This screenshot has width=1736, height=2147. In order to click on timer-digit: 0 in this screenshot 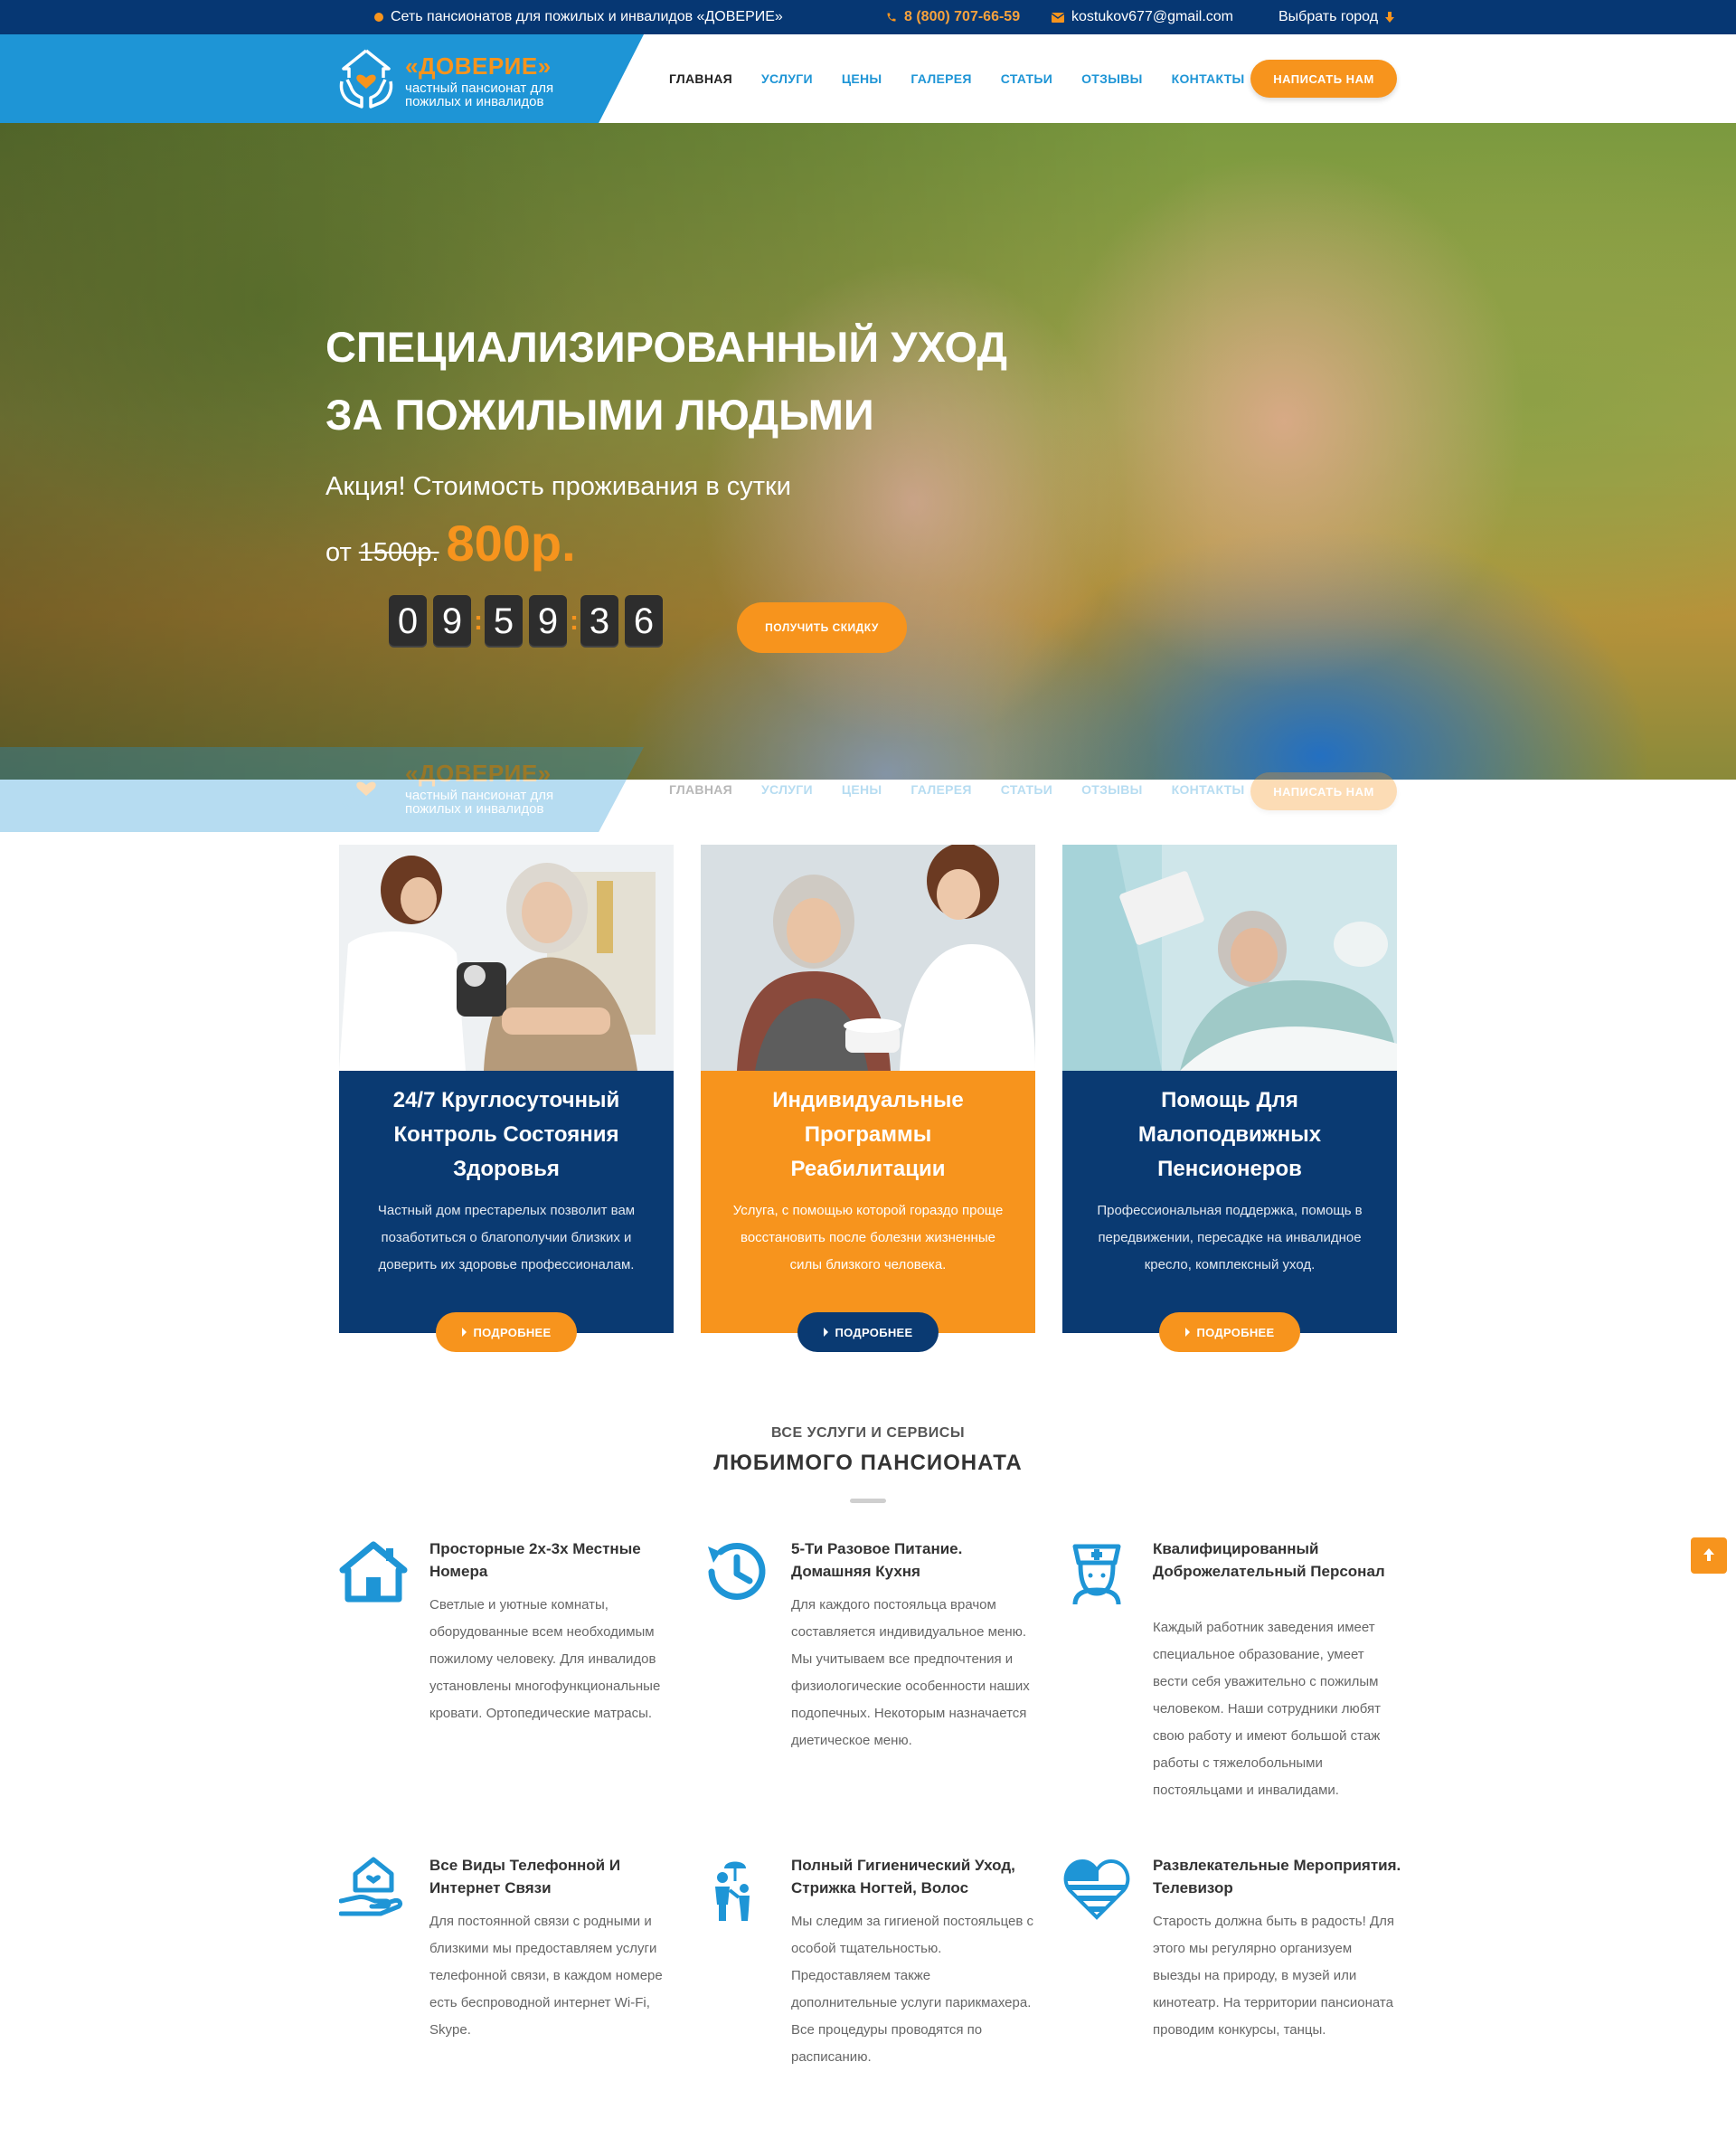, I will do `click(408, 621)`.